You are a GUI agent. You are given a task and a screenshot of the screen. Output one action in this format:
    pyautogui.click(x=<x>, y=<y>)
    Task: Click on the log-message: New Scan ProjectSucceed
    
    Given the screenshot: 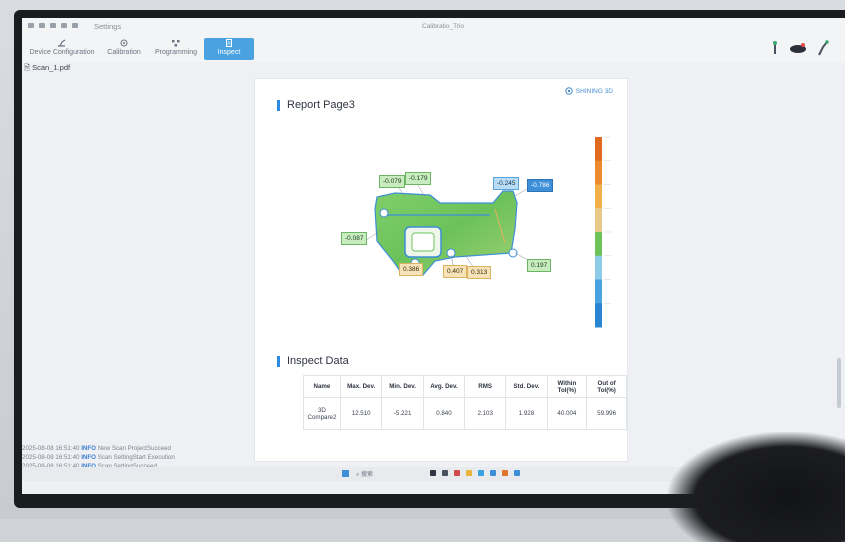 What is the action you would take?
    pyautogui.click(x=134, y=448)
    